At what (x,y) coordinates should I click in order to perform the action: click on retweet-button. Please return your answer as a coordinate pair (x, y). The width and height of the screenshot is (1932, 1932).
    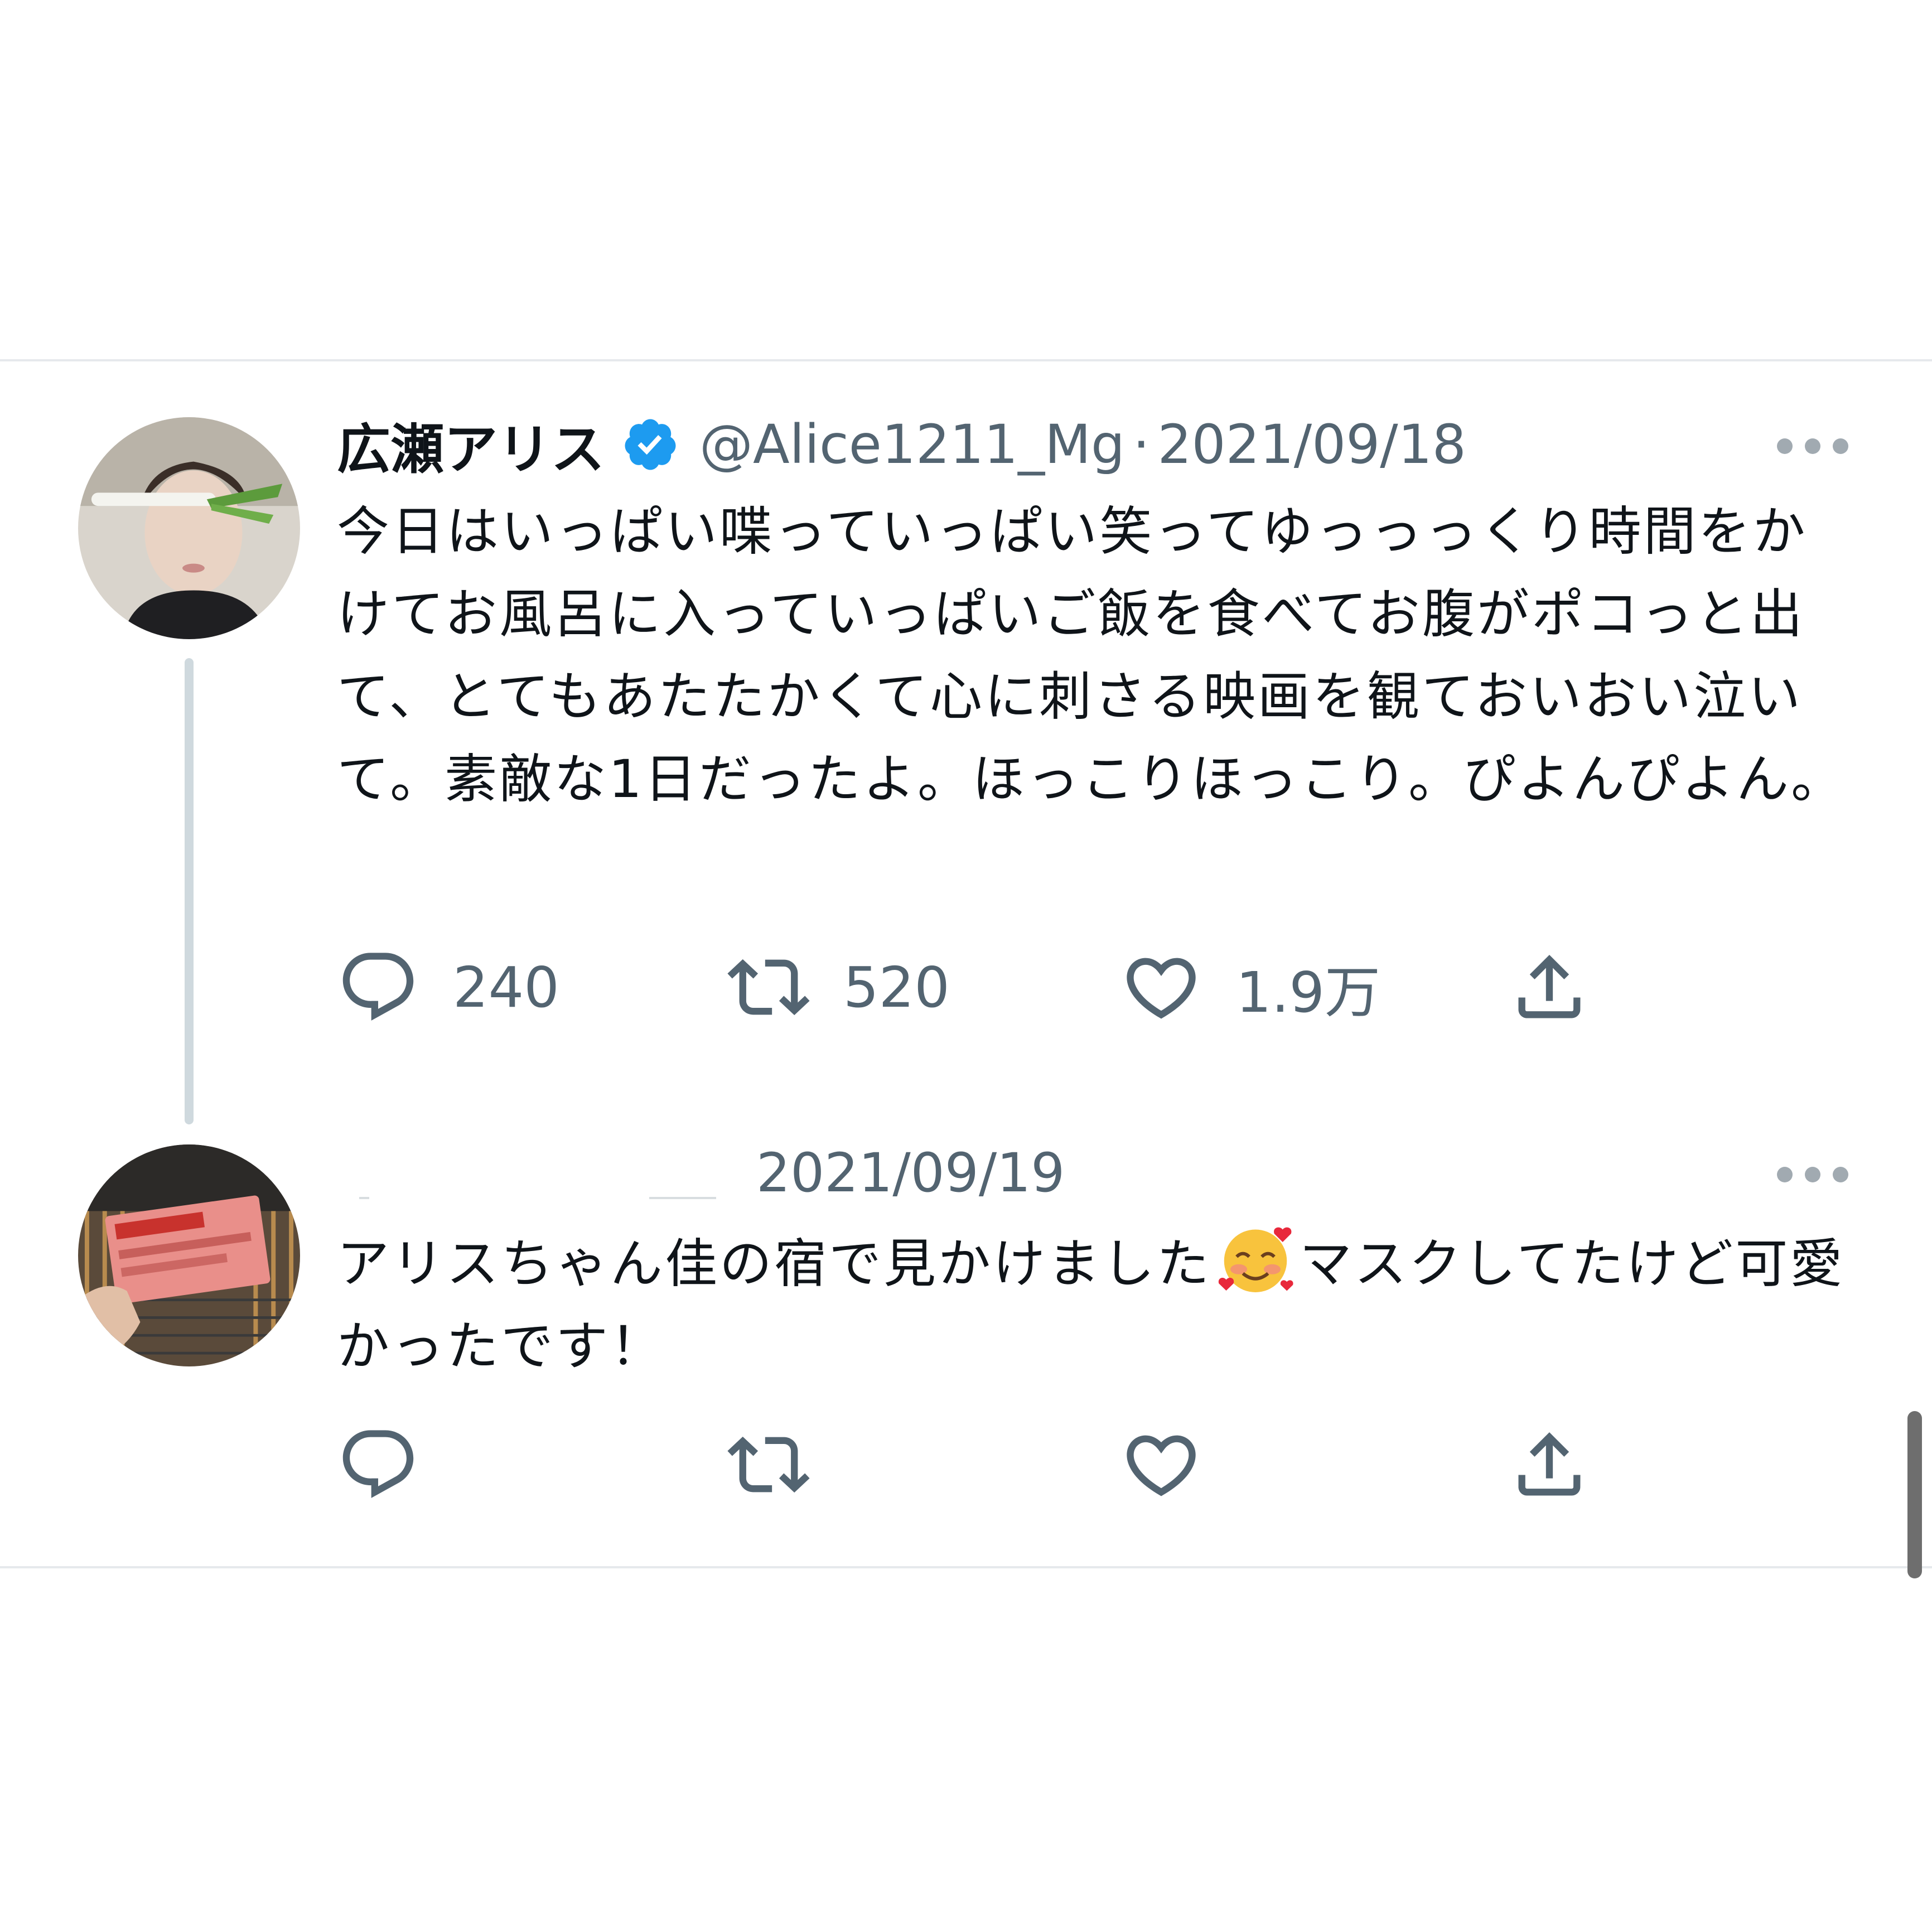
    Looking at the image, I should click on (768, 1464).